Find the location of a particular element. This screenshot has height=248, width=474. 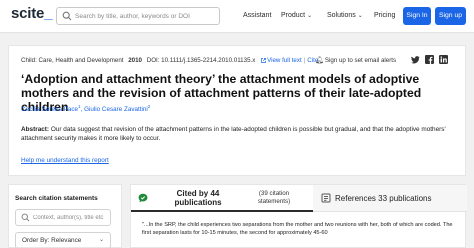

order-by-select: Order By: Relevance ⌄ is located at coordinates (63, 240).